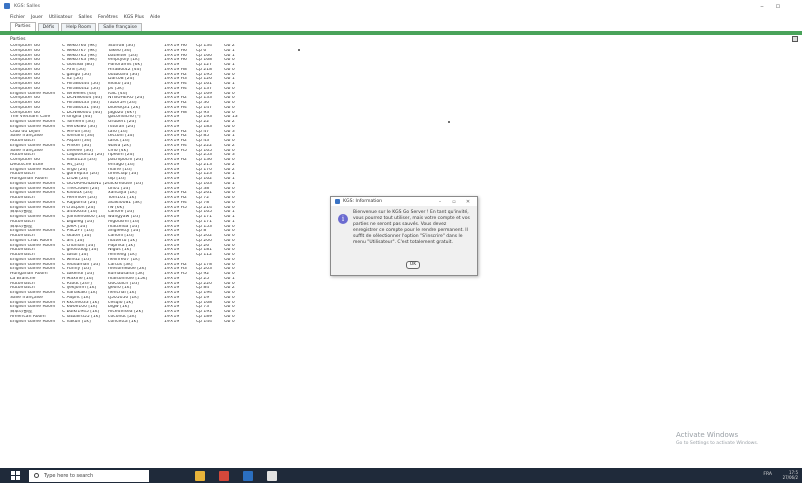  What do you see at coordinates (401, 33) in the screenshot?
I see `tab-accent-bar` at bounding box center [401, 33].